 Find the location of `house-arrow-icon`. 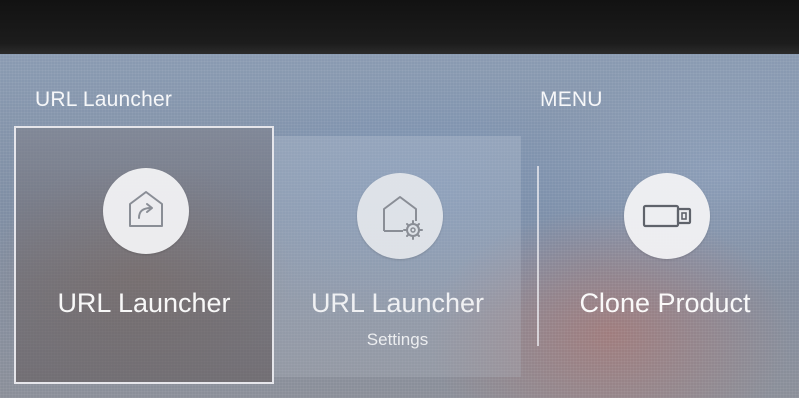

house-arrow-icon is located at coordinates (146, 211).